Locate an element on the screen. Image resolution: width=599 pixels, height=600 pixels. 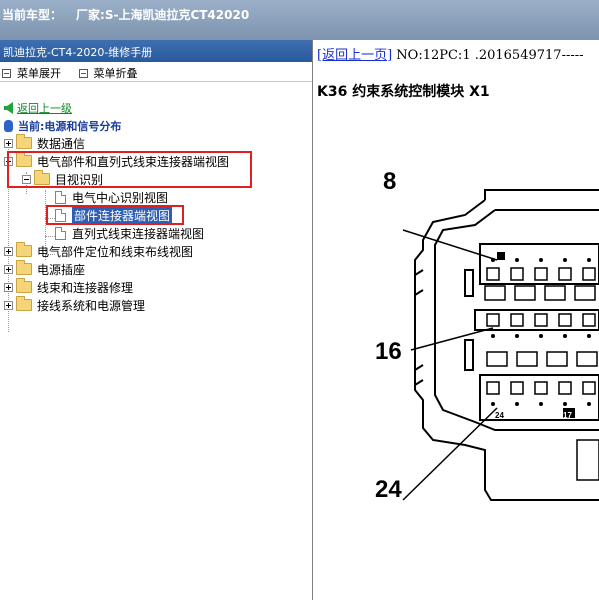
tree-node-power-outlets: 电源插座 is located at coordinates (44, 269).